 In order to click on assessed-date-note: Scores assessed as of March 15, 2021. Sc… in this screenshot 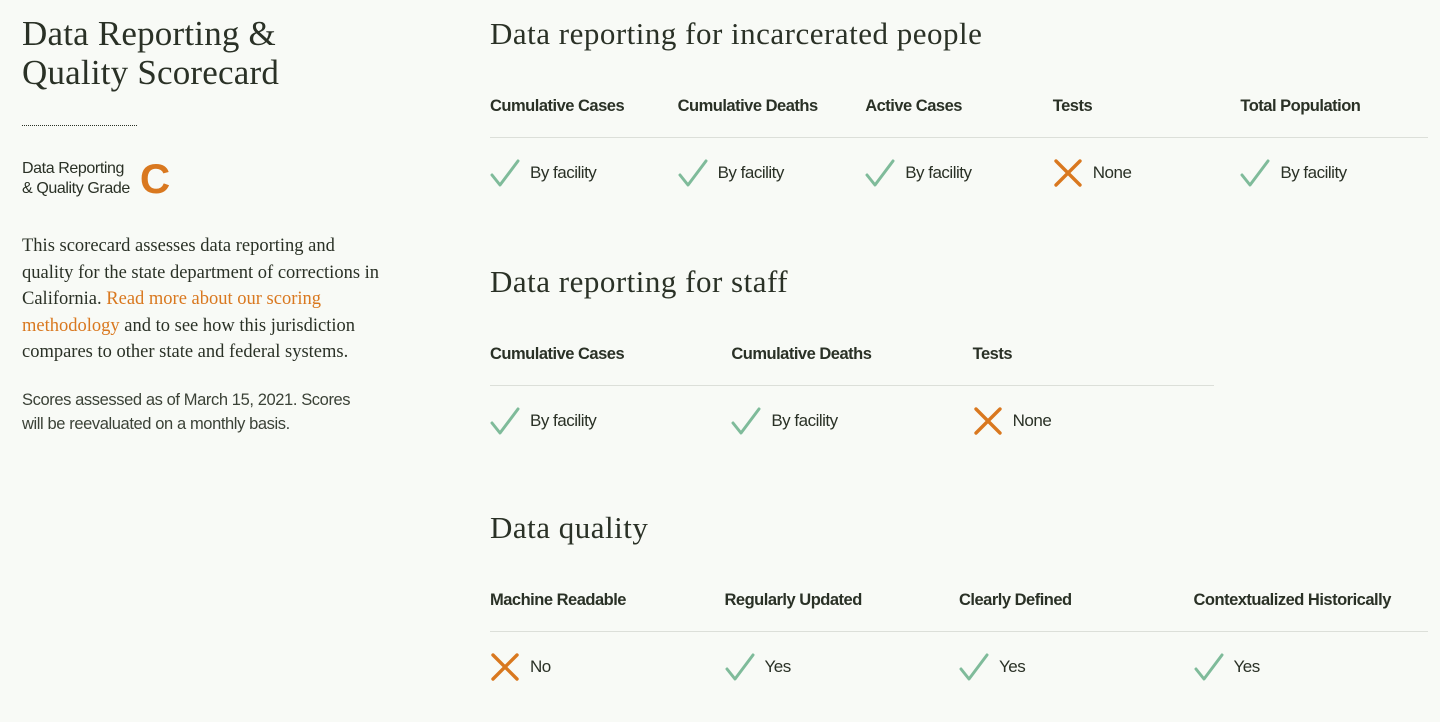, I will do `click(186, 411)`.